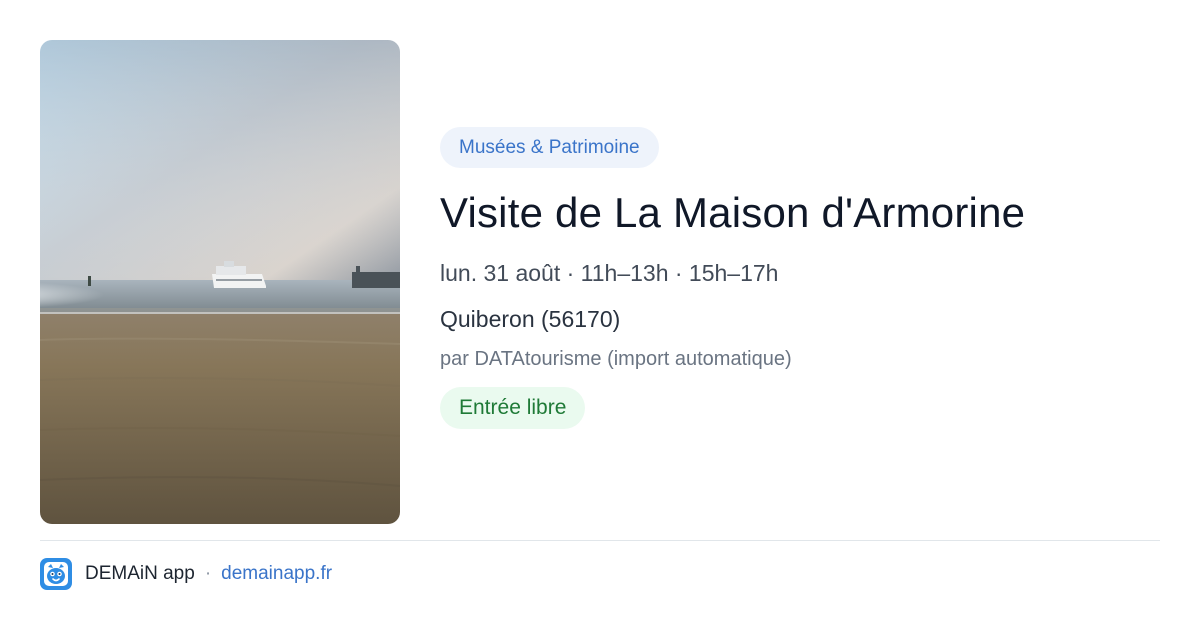 The width and height of the screenshot is (1200, 630). I want to click on category-chip: Musées & Patrimoine, so click(549, 147).